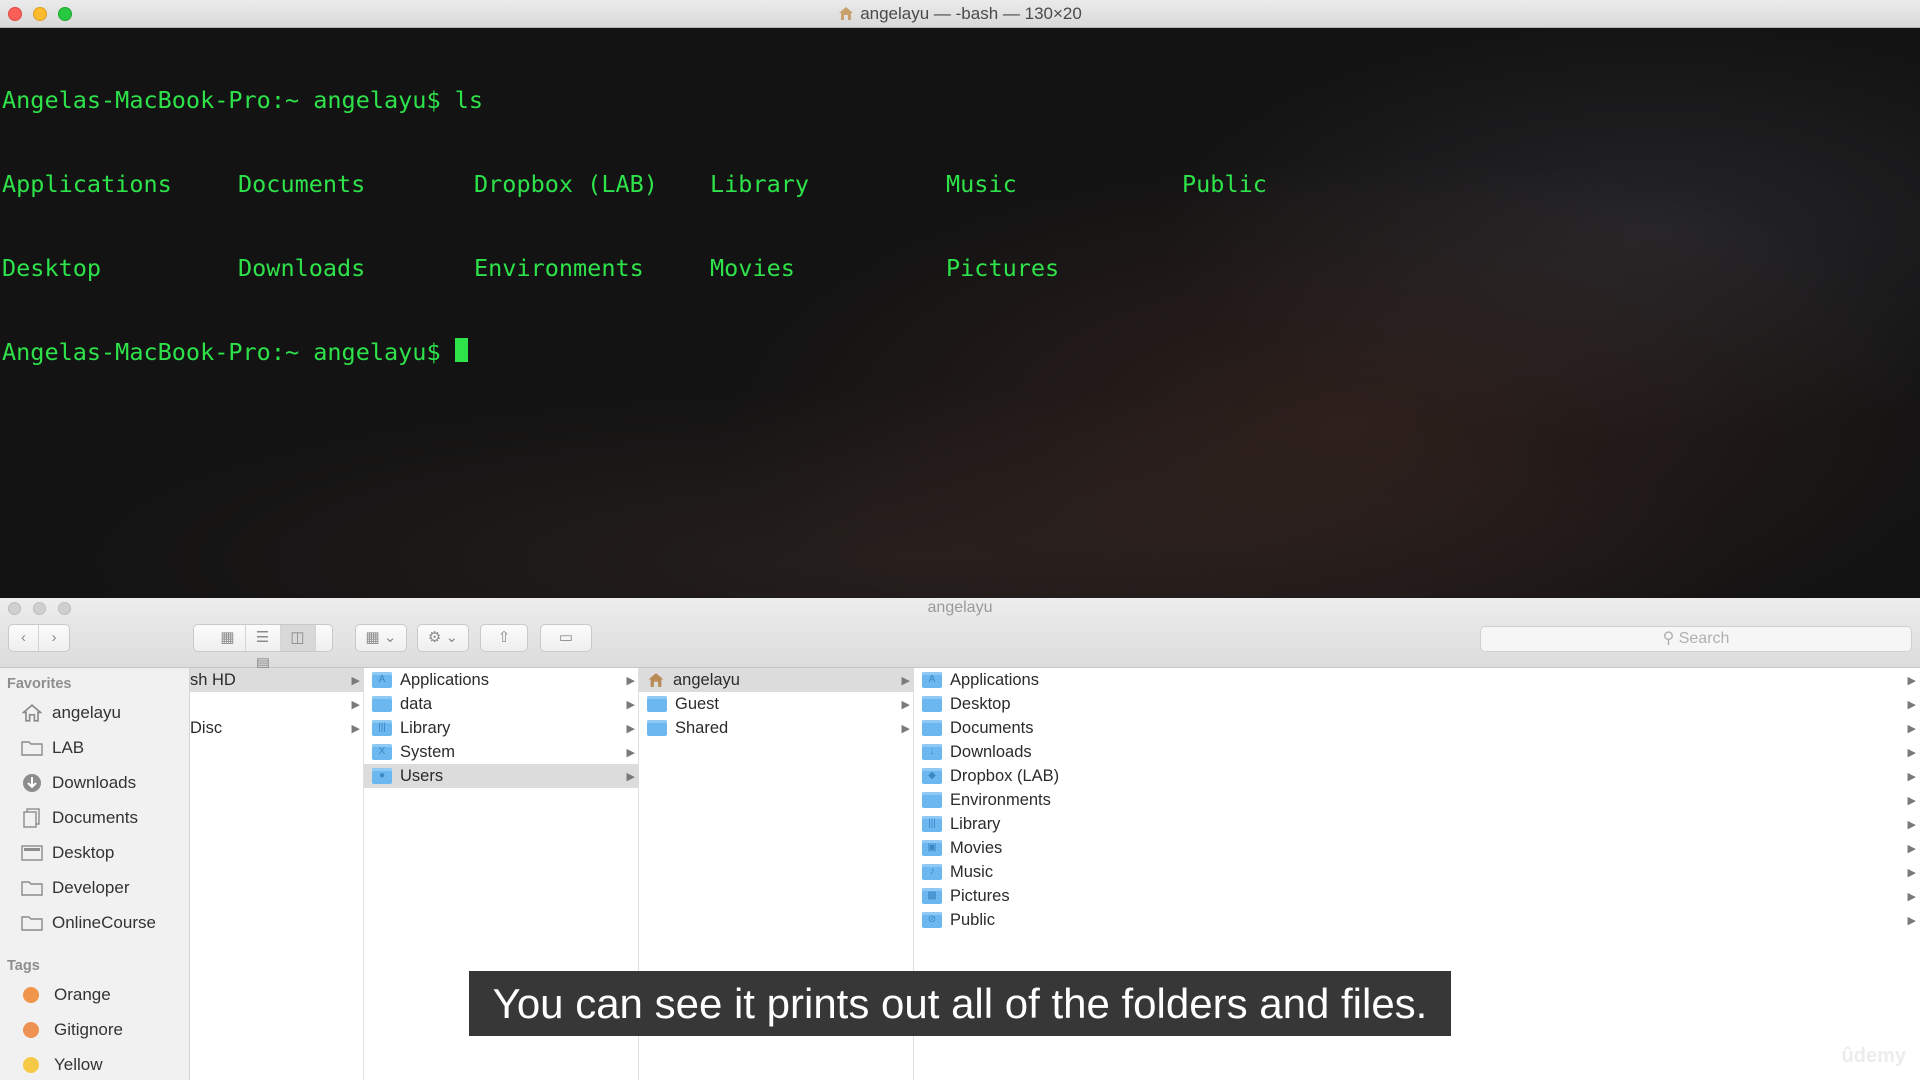 This screenshot has width=1920, height=1080. What do you see at coordinates (443, 638) in the screenshot?
I see `gear-icon: ⚙ ⌄` at bounding box center [443, 638].